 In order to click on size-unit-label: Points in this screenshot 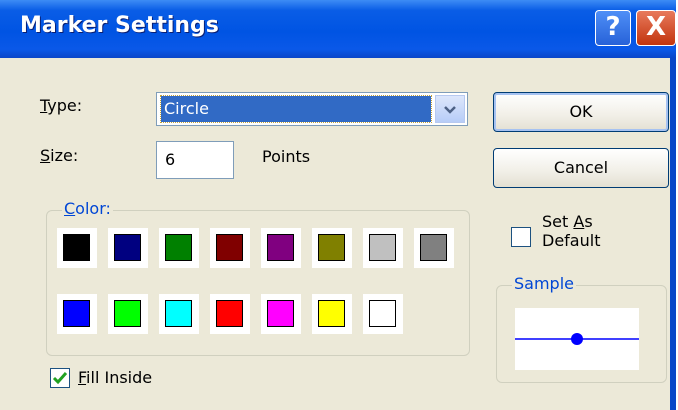, I will do `click(286, 156)`.